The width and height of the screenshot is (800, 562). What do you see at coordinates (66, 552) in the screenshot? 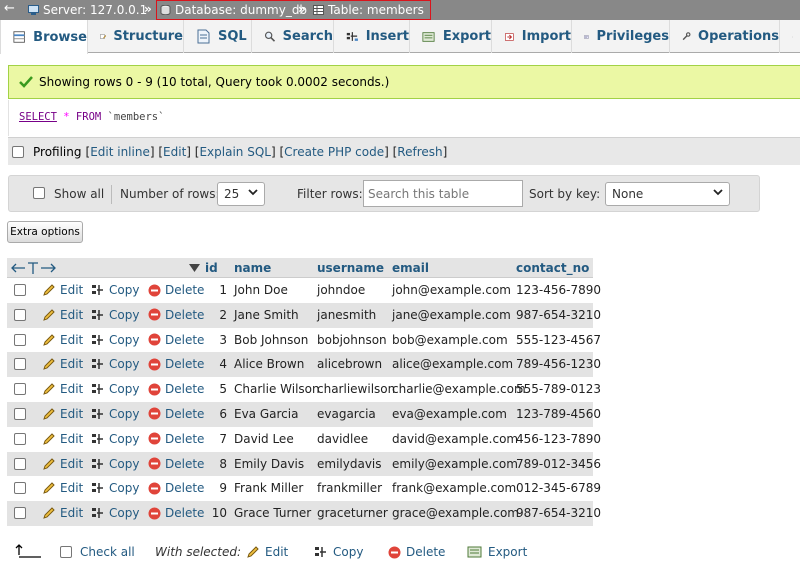
I see `check-all-checkbox` at bounding box center [66, 552].